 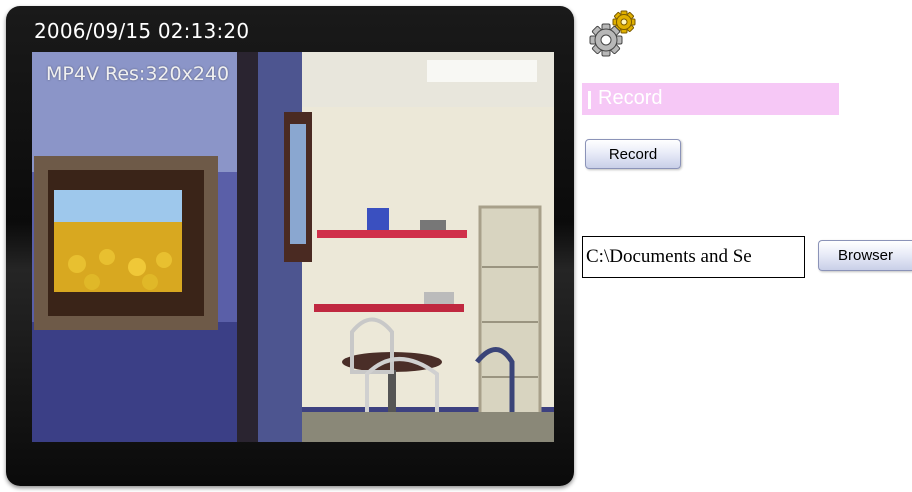 What do you see at coordinates (138, 74) in the screenshot?
I see `codec-resolution-label: MP4V Res:320x240` at bounding box center [138, 74].